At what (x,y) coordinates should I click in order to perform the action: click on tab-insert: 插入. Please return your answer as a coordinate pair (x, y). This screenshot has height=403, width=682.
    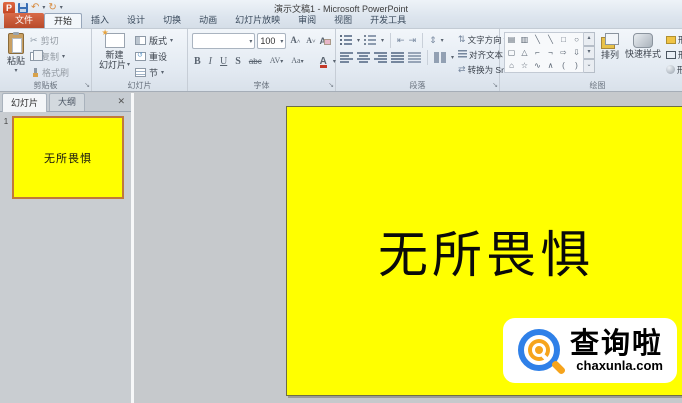
    Looking at the image, I should click on (100, 20).